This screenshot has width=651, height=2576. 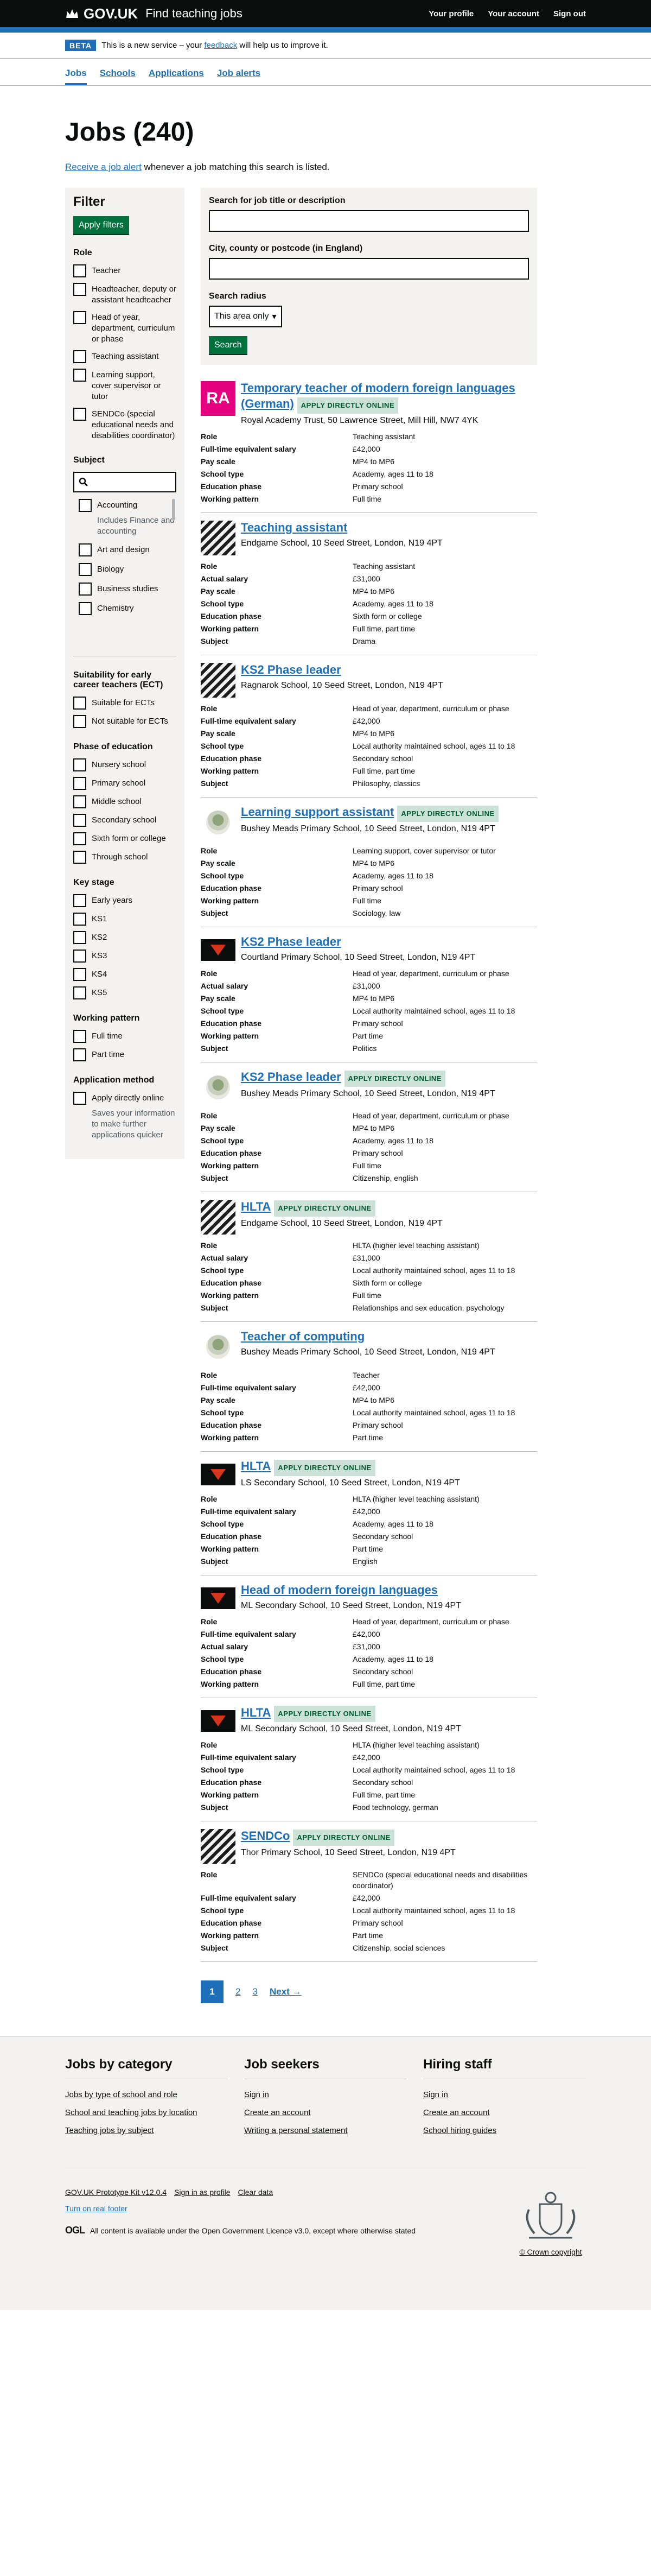 I want to click on receive-job-alert-link: Receive a job alert, so click(x=103, y=167).